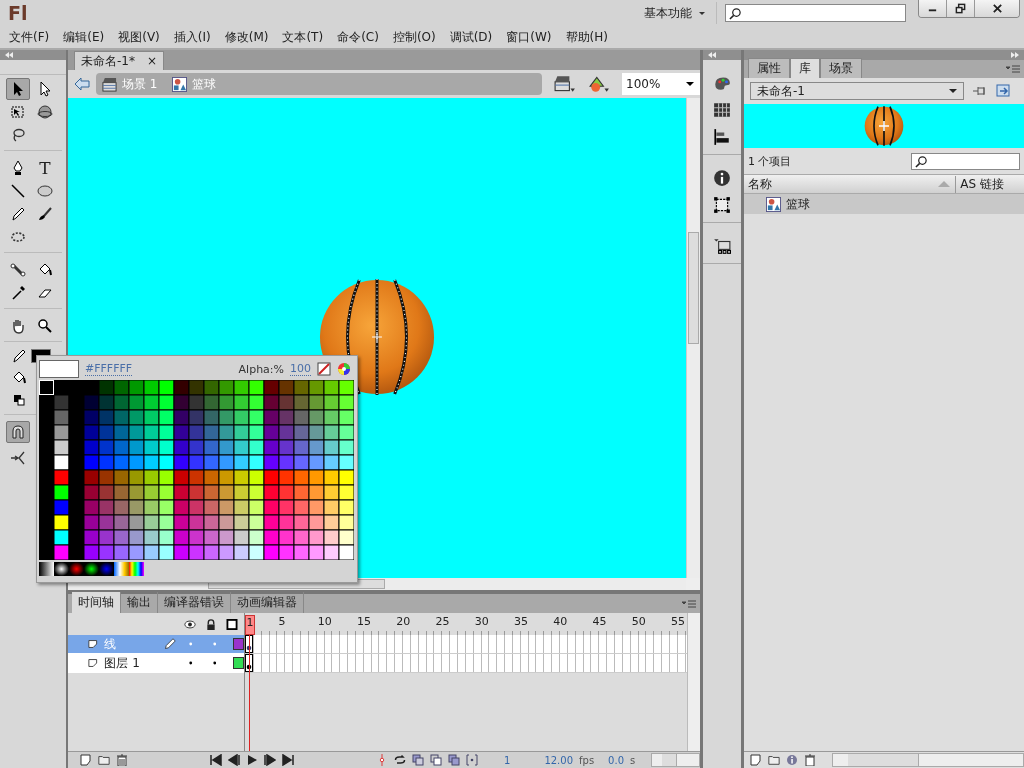 The image size is (1024, 768). What do you see at coordinates (246, 37) in the screenshot?
I see `menu-item: 修改(M)` at bounding box center [246, 37].